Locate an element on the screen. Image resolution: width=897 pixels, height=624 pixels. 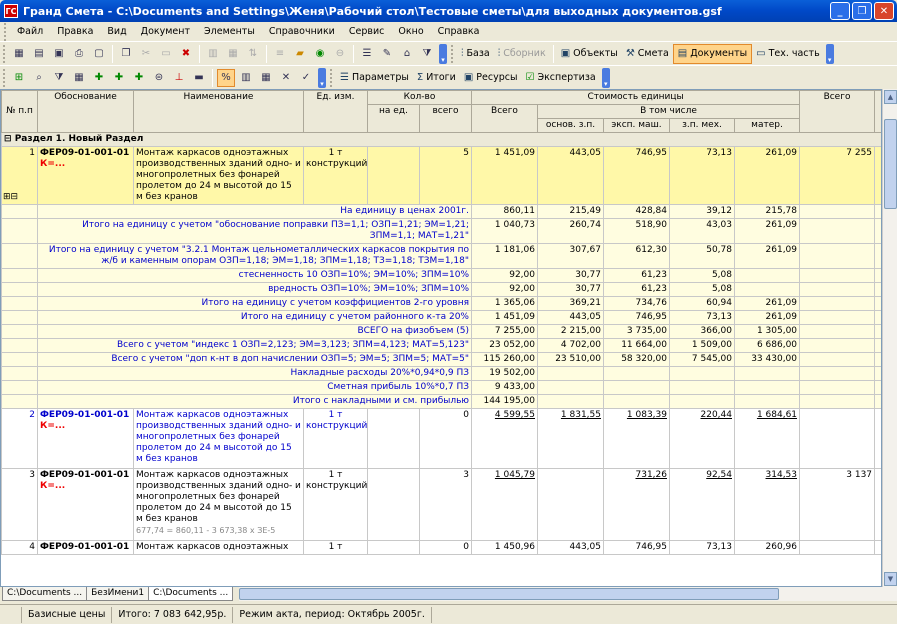
select-icon: ▦ is located at coordinates (79, 78).